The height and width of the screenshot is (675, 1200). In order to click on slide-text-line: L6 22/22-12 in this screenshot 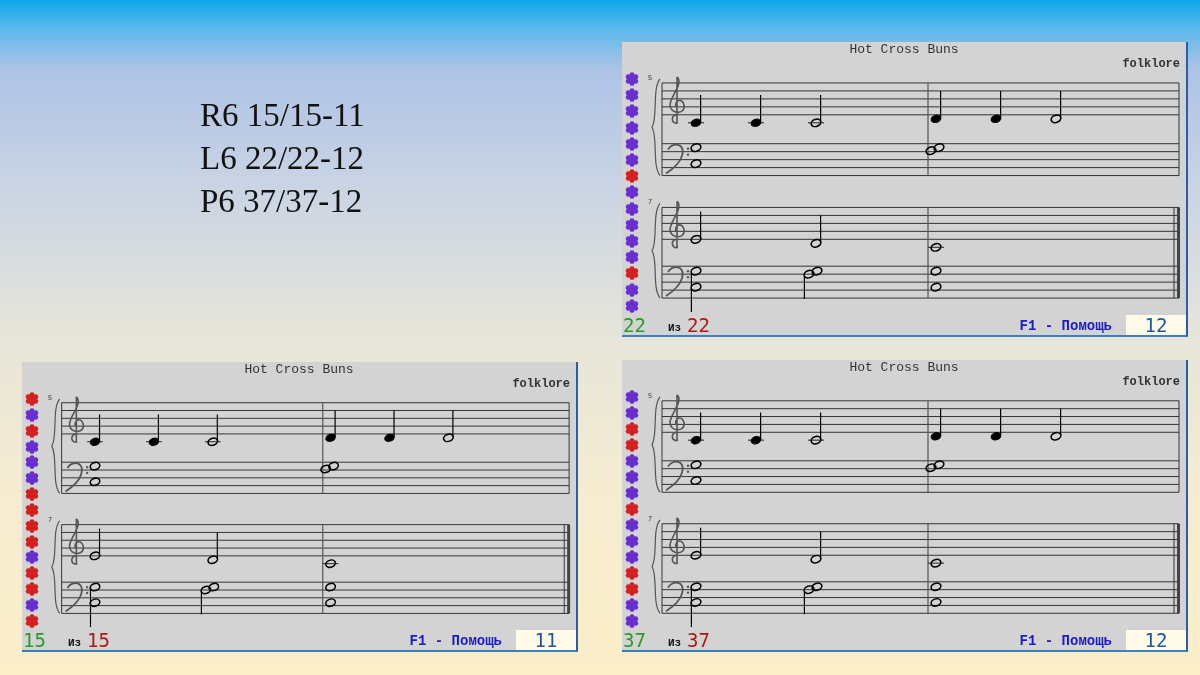, I will do `click(283, 158)`.